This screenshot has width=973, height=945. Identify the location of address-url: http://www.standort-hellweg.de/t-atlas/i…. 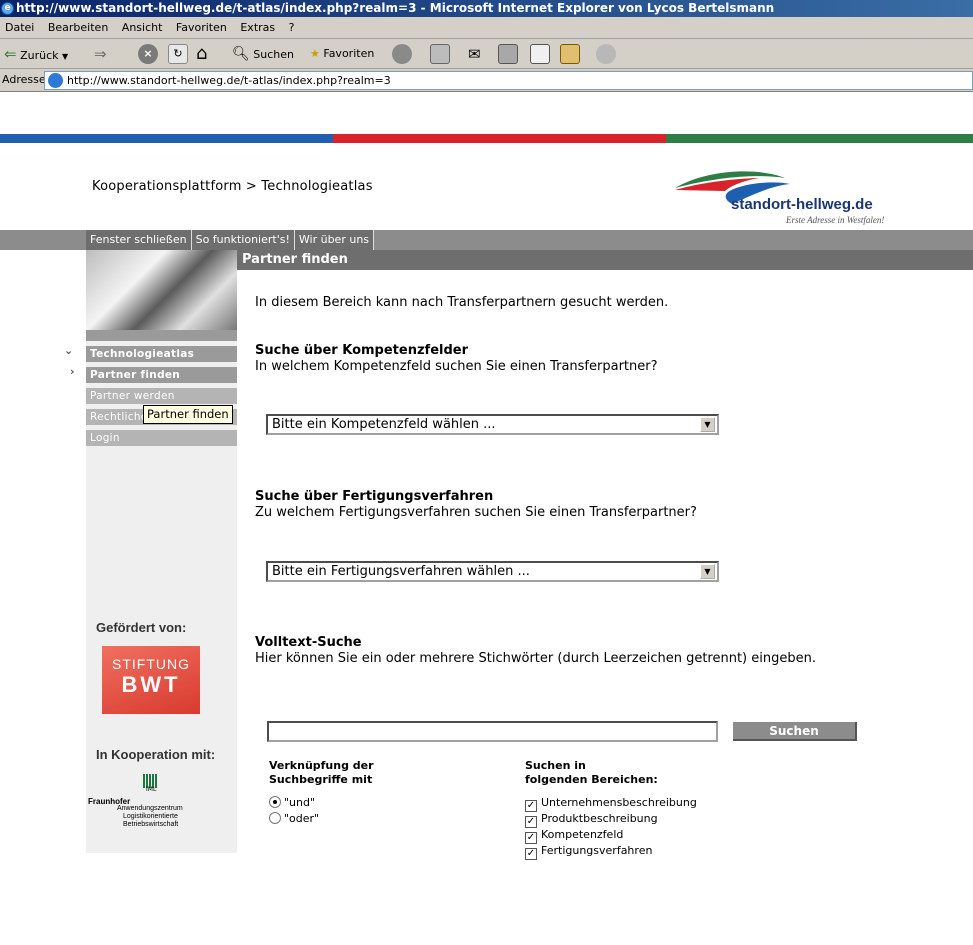
(229, 80).